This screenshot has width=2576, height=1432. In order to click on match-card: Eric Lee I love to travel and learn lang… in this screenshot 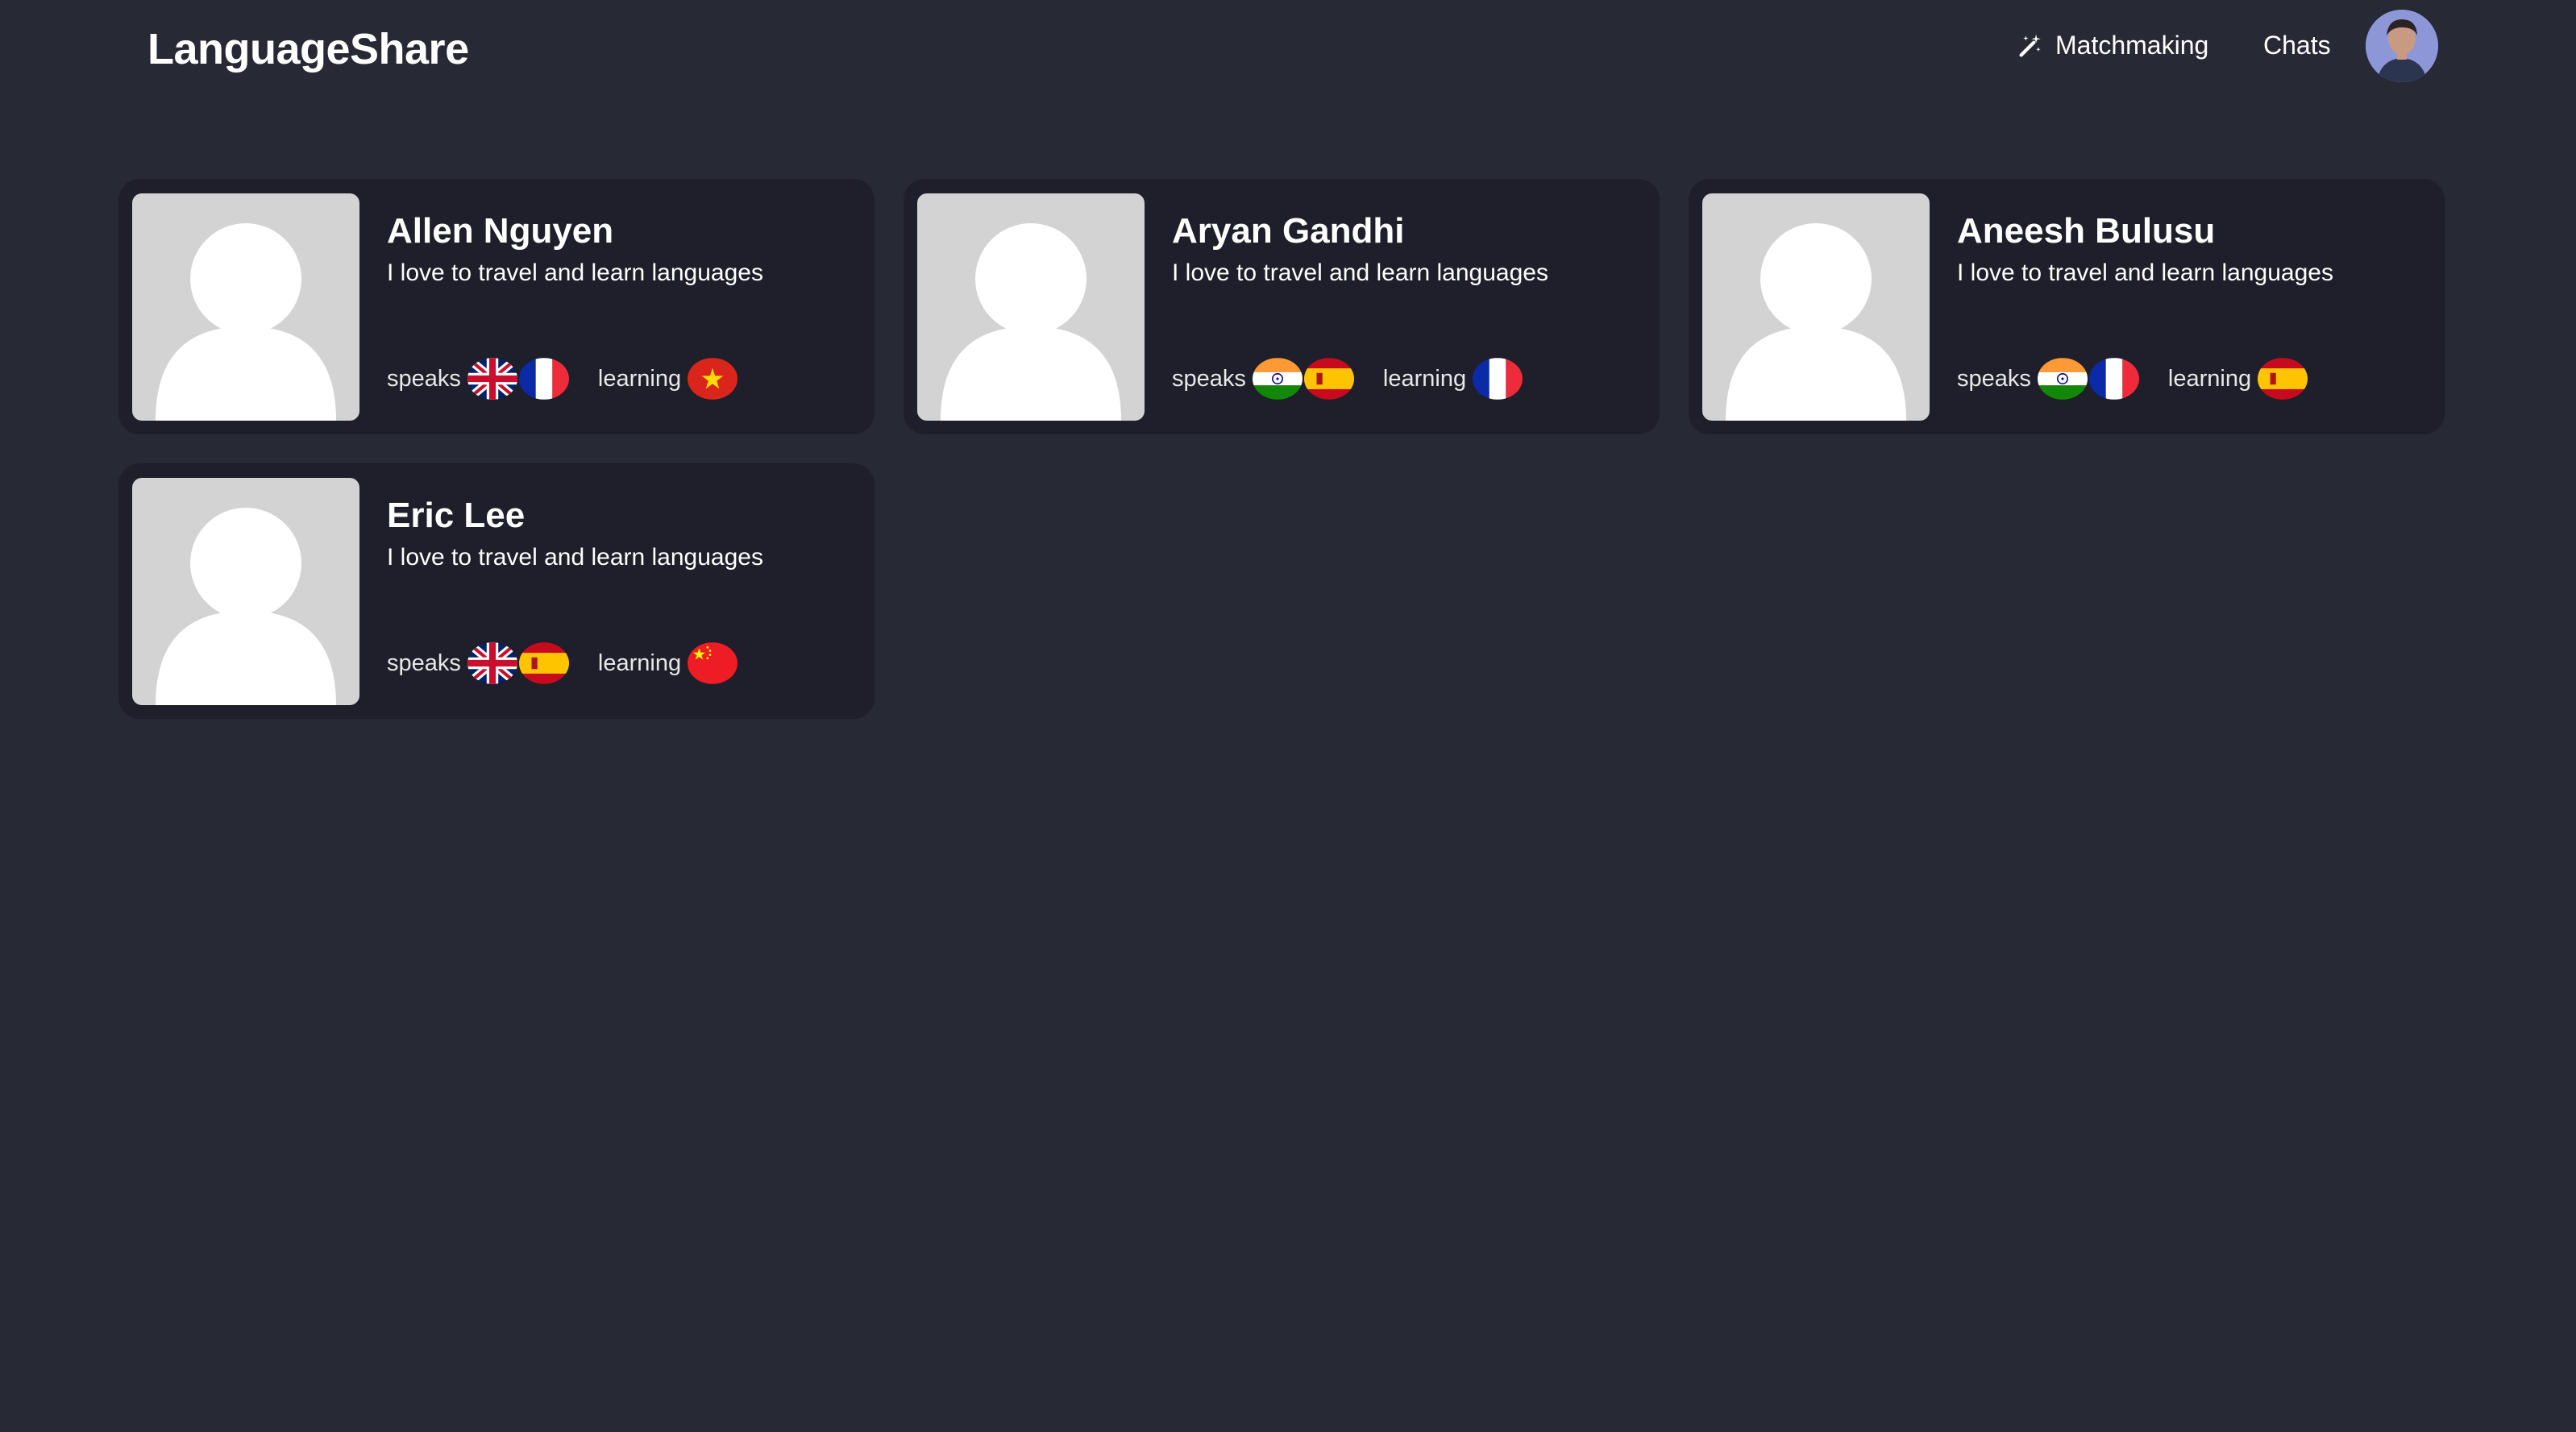, I will do `click(496, 591)`.